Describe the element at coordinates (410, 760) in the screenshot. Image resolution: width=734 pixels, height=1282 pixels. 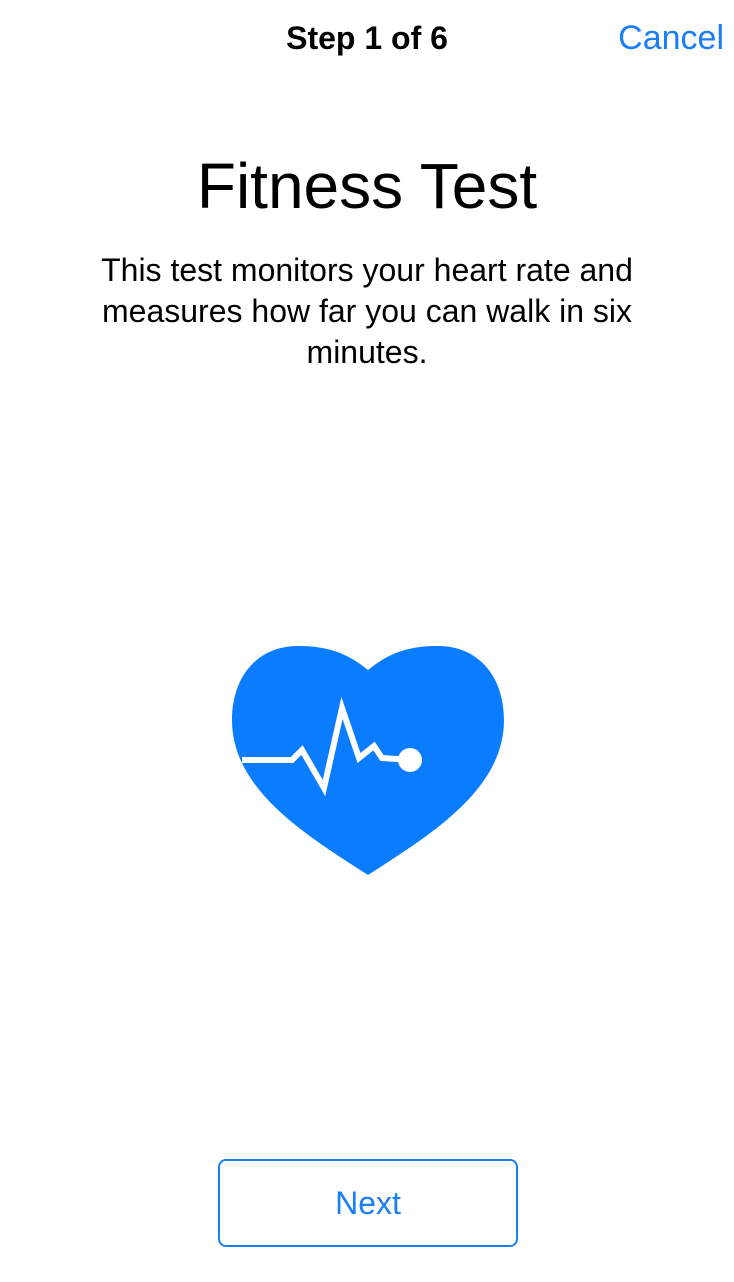
I see `pulse-dot` at that location.